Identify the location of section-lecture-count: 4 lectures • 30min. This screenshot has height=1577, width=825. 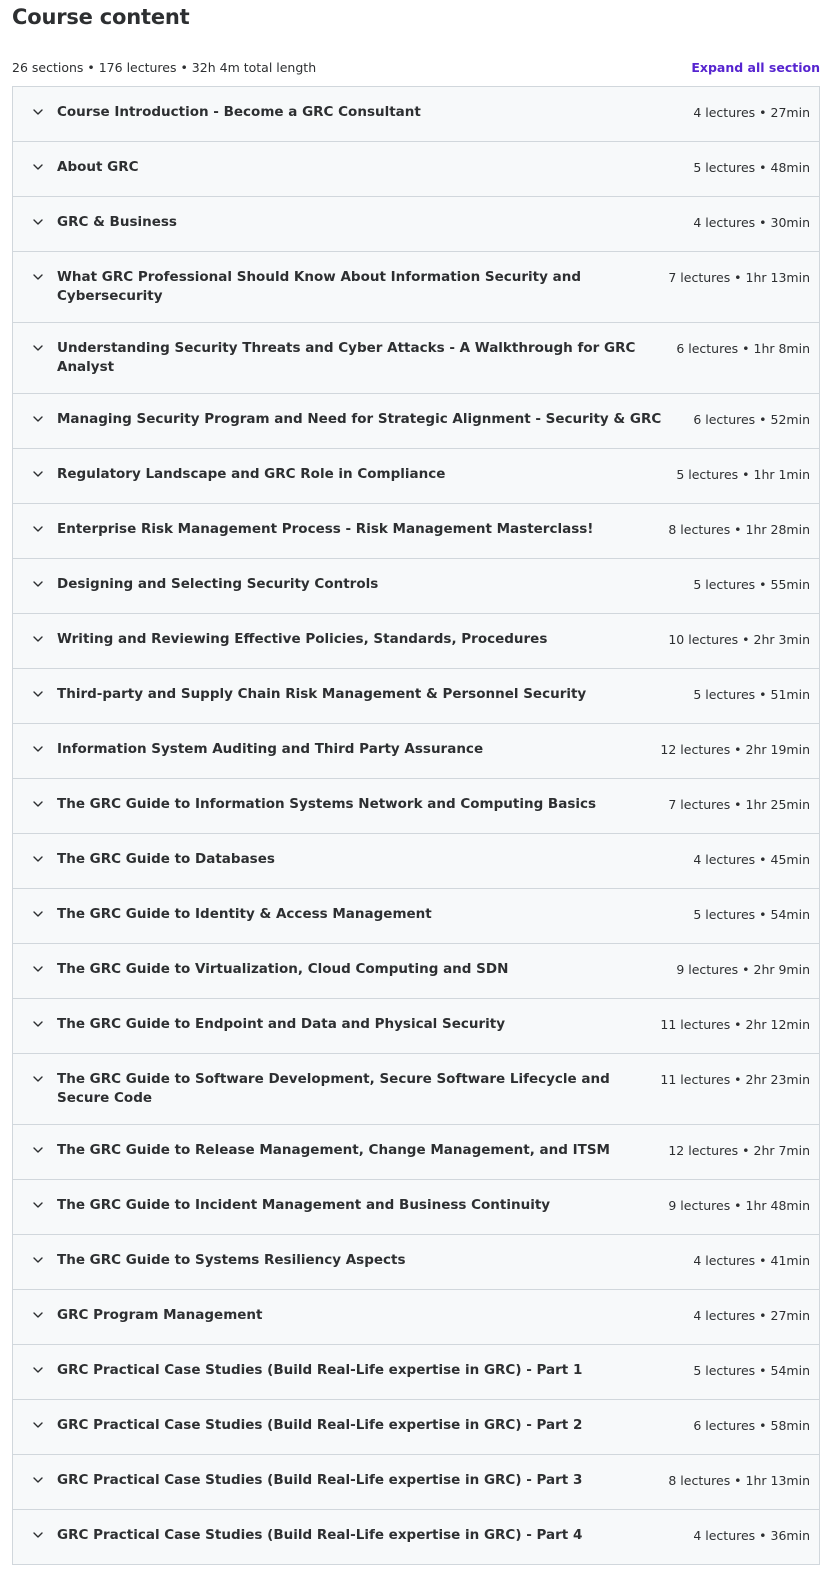
(751, 222).